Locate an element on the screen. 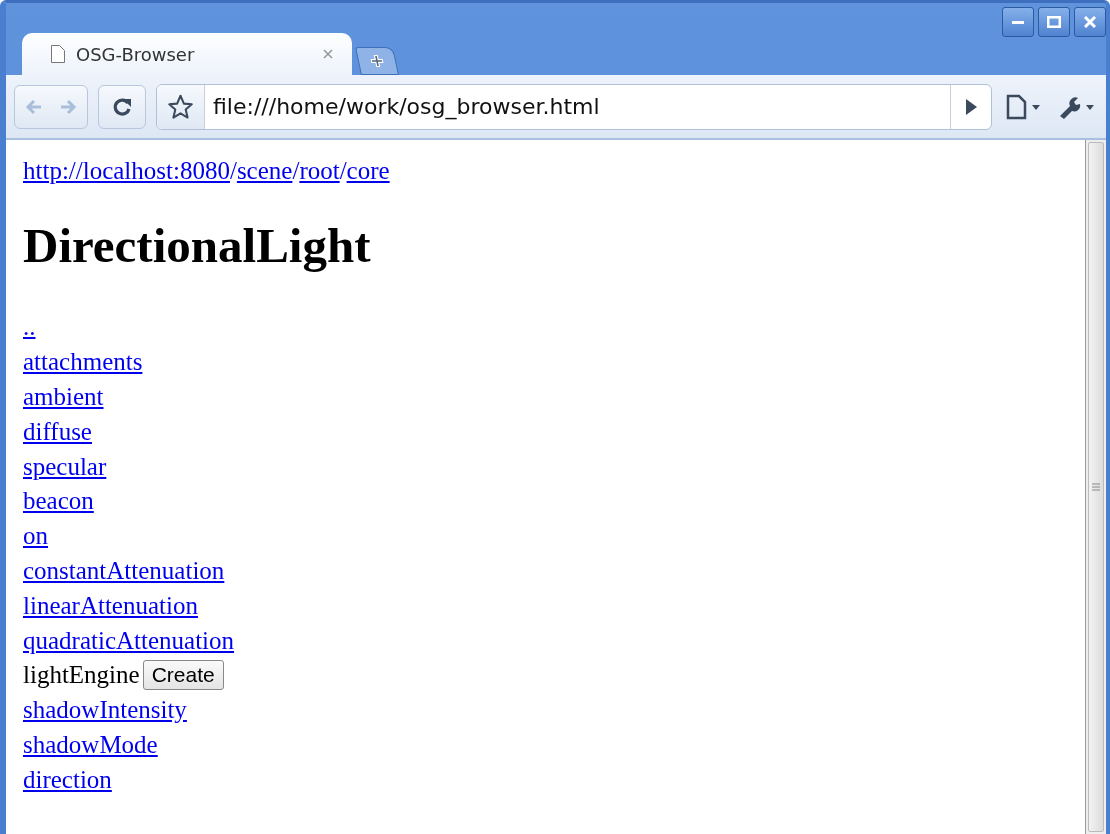 Image resolution: width=1110 pixels, height=834 pixels. field-link: linearAttenuation is located at coordinates (110, 605).